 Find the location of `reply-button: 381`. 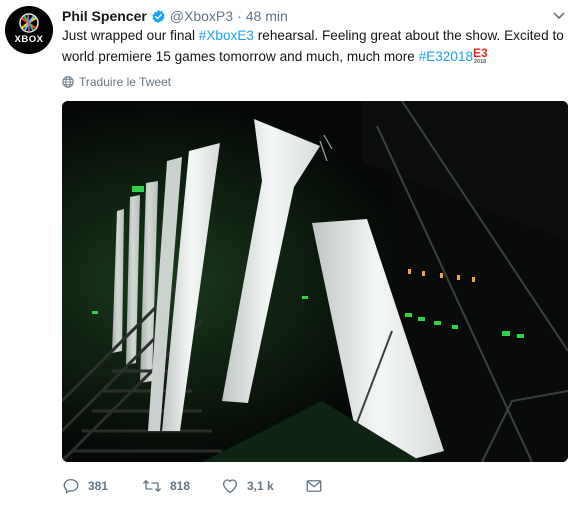

reply-button: 381 is located at coordinates (102, 486).